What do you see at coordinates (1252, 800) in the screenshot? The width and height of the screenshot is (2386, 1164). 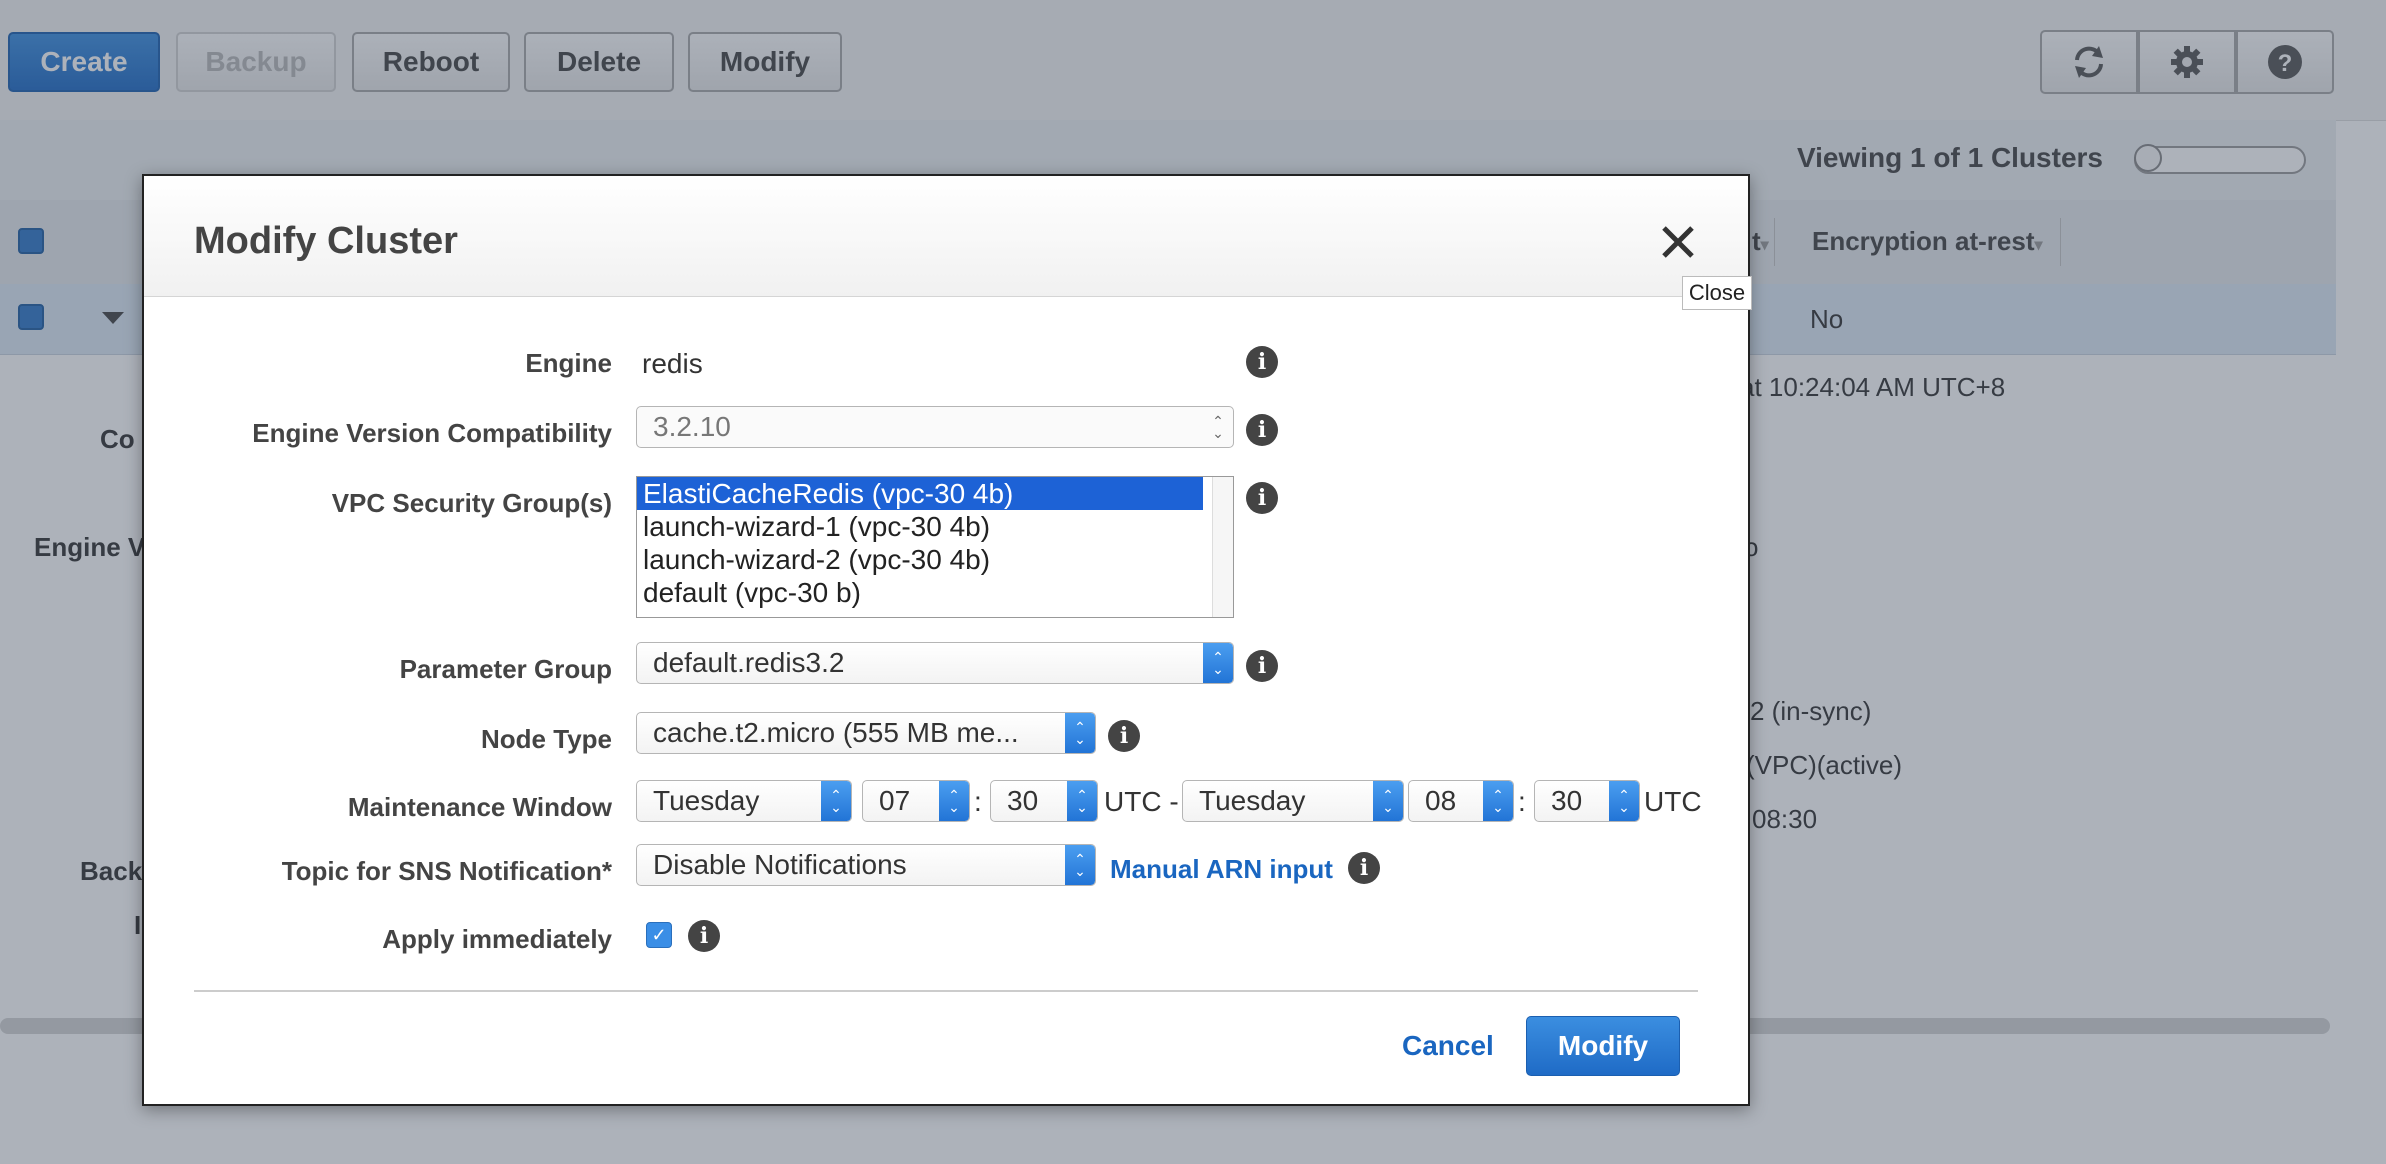 I see `end-day-value: Tuesday` at bounding box center [1252, 800].